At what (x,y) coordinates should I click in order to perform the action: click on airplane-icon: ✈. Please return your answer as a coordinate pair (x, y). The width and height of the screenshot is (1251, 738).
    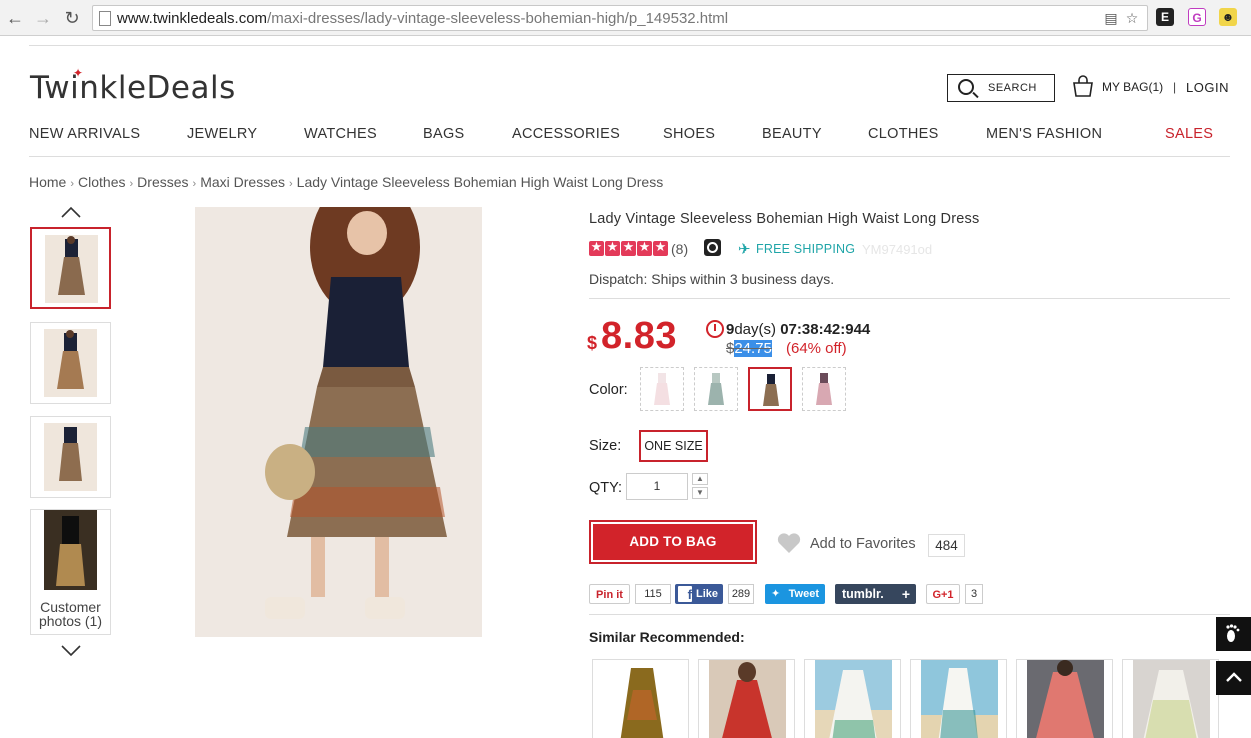
    Looking at the image, I should click on (744, 249).